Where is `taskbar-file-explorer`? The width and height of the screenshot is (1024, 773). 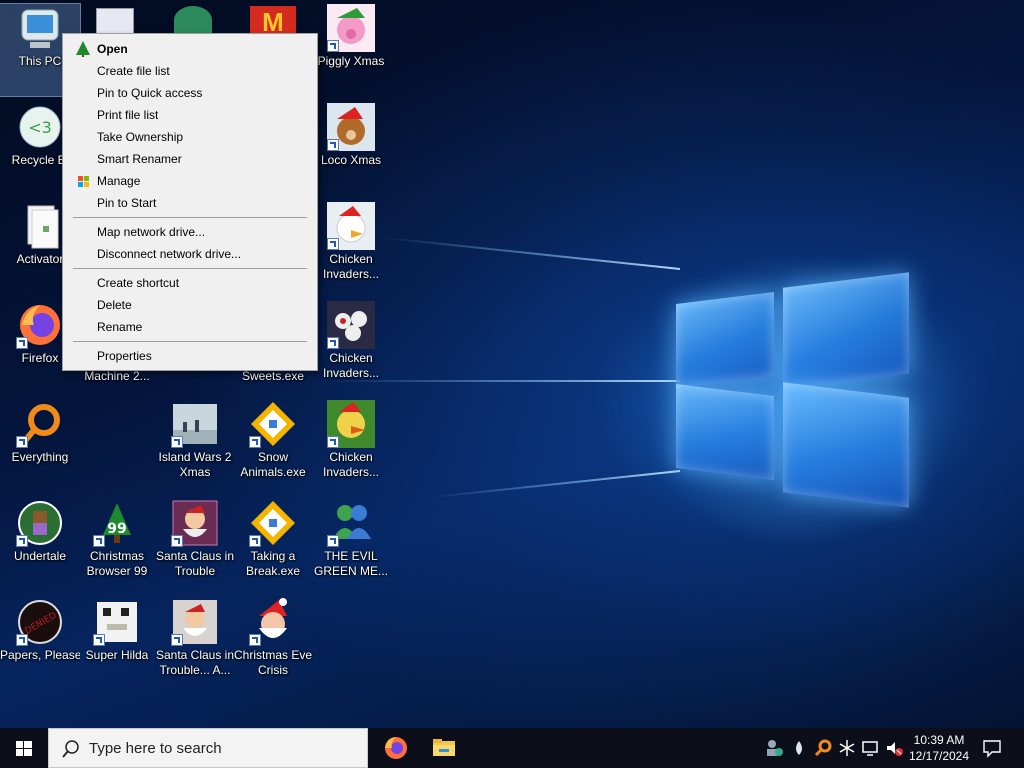 taskbar-file-explorer is located at coordinates (444, 748).